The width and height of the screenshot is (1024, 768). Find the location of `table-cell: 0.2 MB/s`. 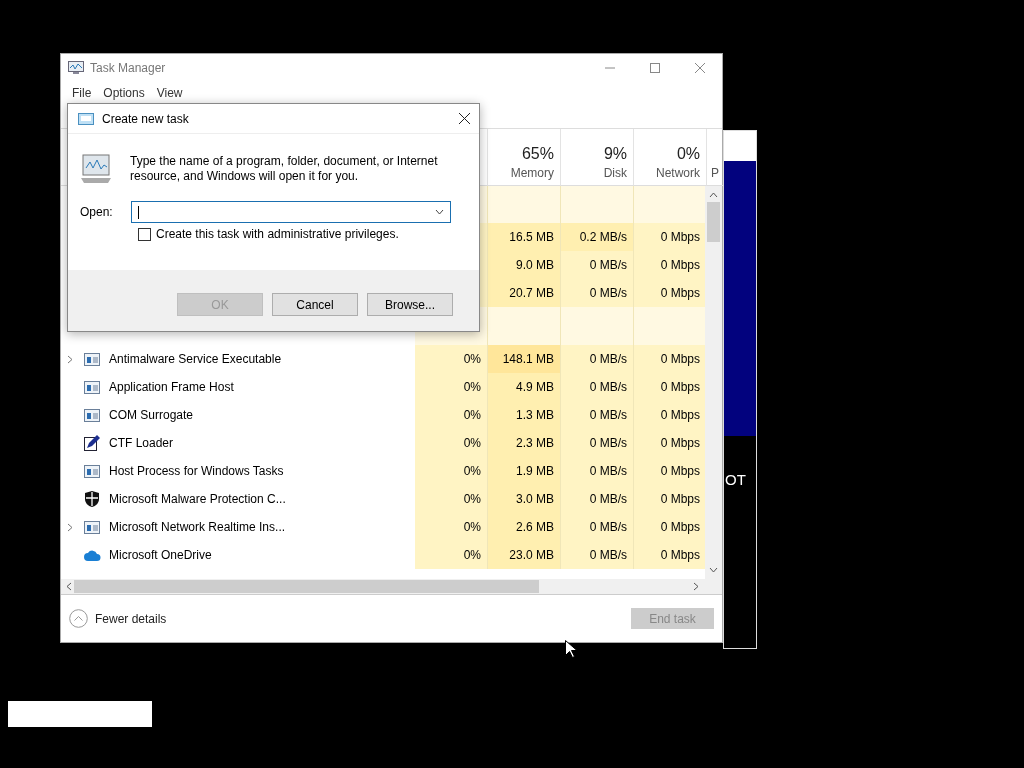

table-cell: 0.2 MB/s is located at coordinates (597, 237).